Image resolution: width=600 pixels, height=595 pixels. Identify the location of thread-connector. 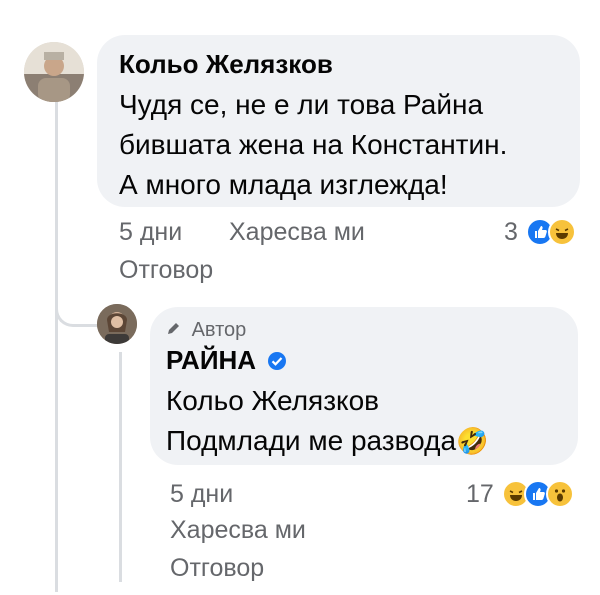
(77, 311).